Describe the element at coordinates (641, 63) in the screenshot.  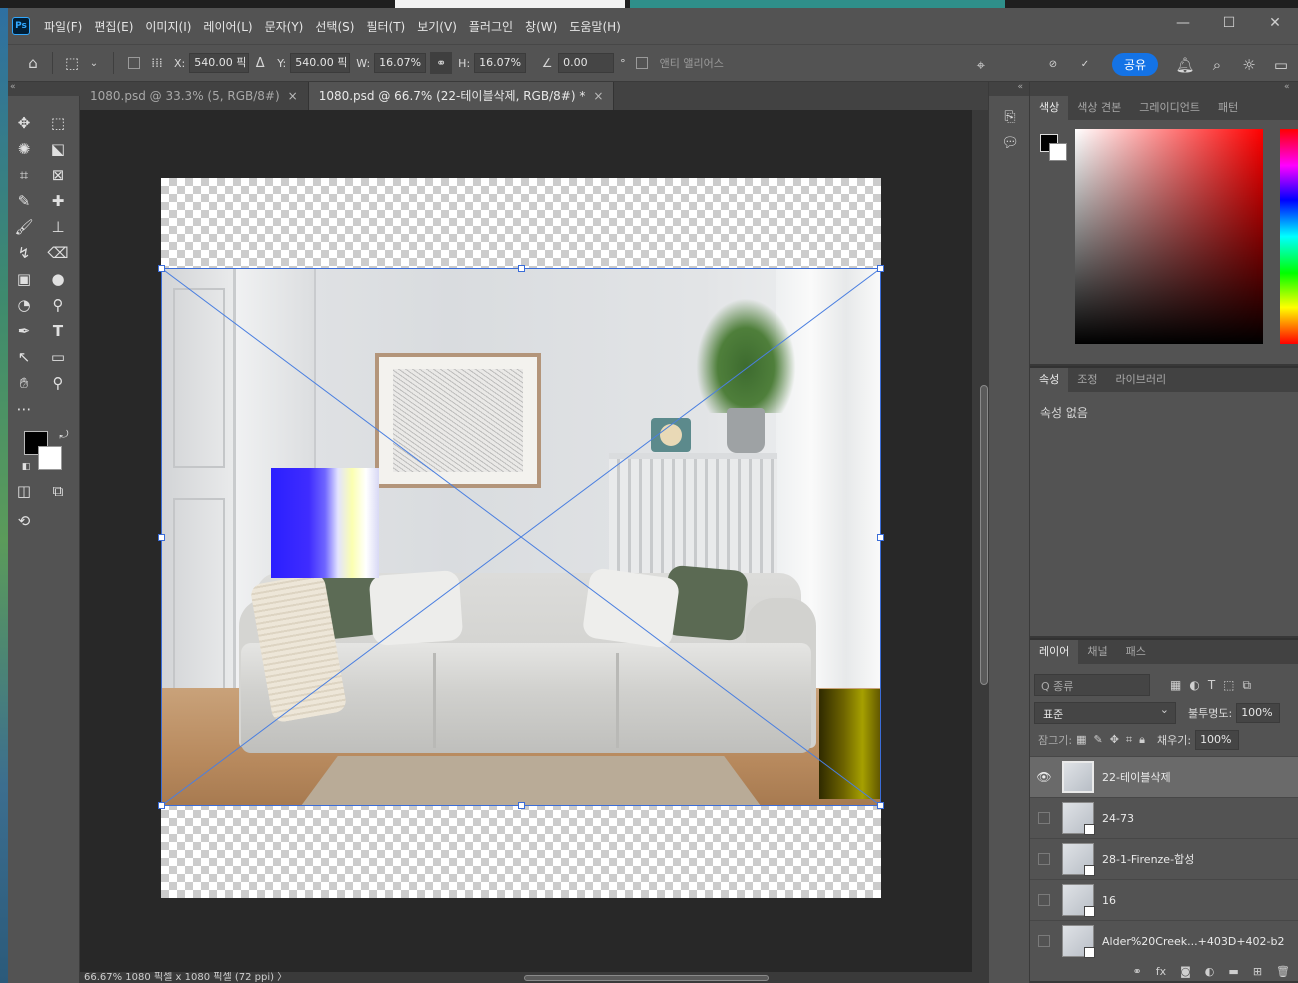
I see `antialias-checkbox` at that location.